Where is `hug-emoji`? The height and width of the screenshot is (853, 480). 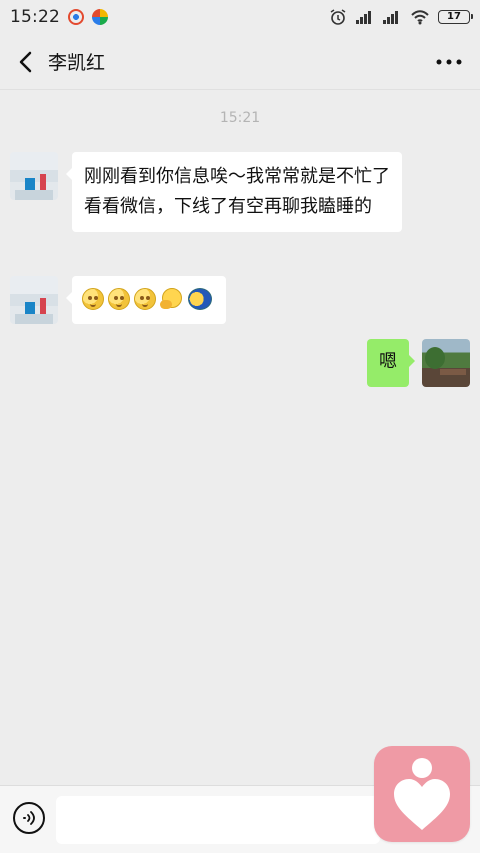 hug-emoji is located at coordinates (172, 299).